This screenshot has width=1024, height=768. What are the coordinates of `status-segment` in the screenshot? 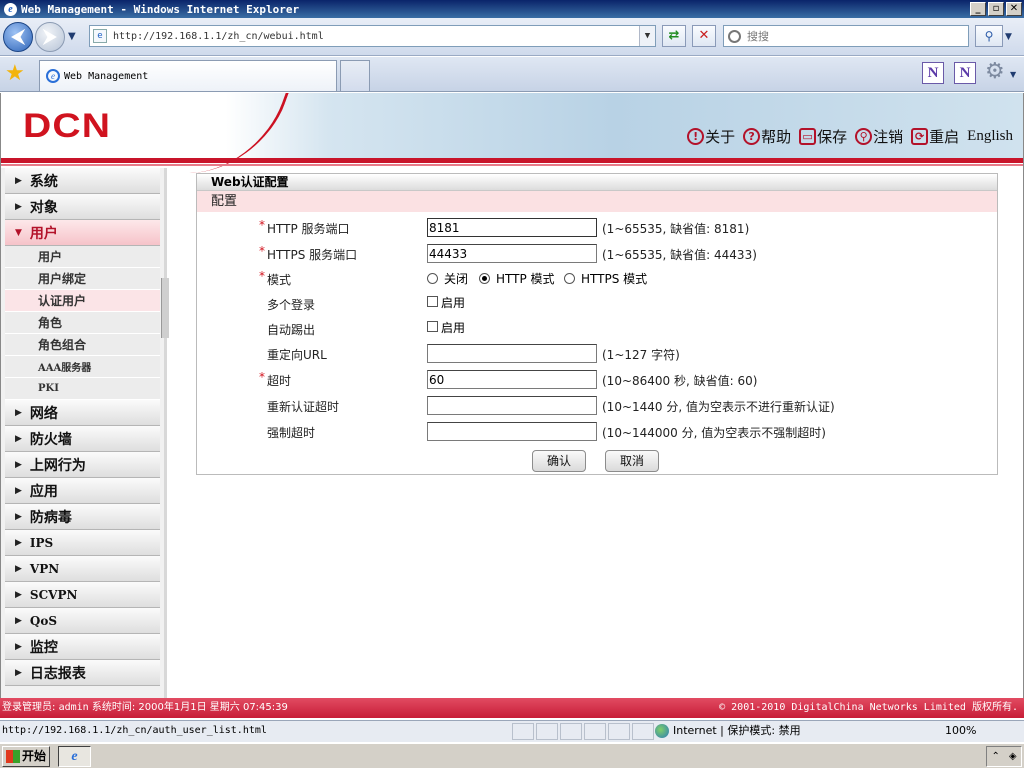 It's located at (547, 731).